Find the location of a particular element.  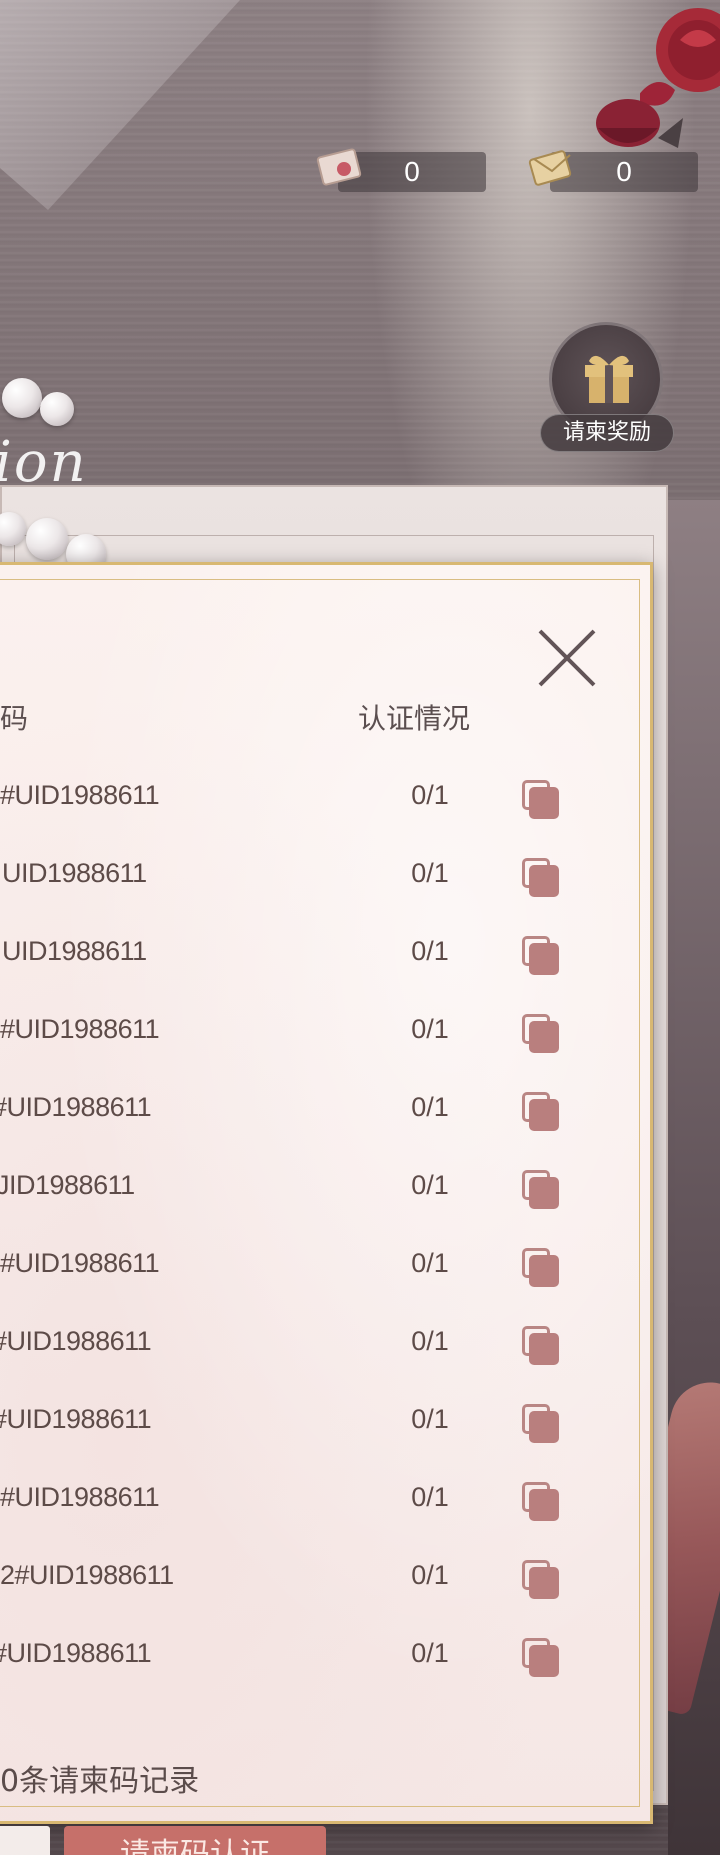

column-header-code: 码 is located at coordinates (14, 718).